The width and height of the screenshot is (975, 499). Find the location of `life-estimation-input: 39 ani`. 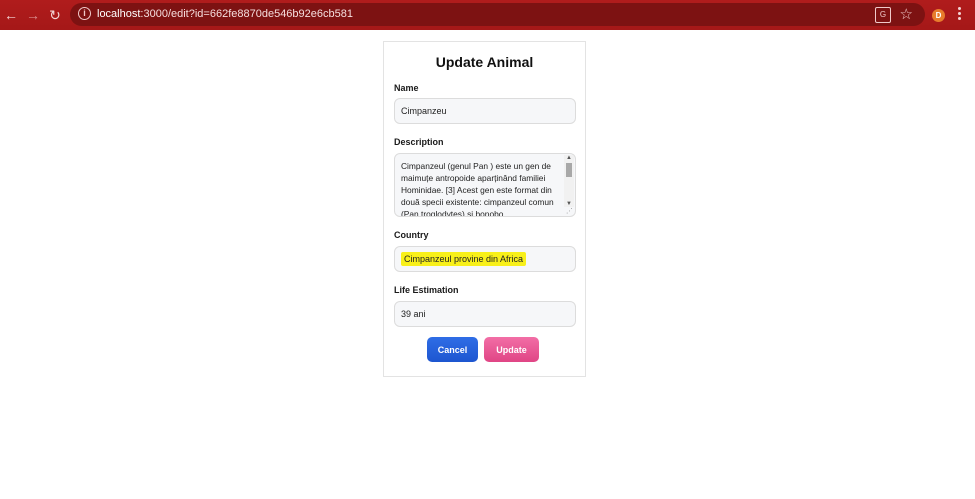

life-estimation-input: 39 ani is located at coordinates (485, 314).